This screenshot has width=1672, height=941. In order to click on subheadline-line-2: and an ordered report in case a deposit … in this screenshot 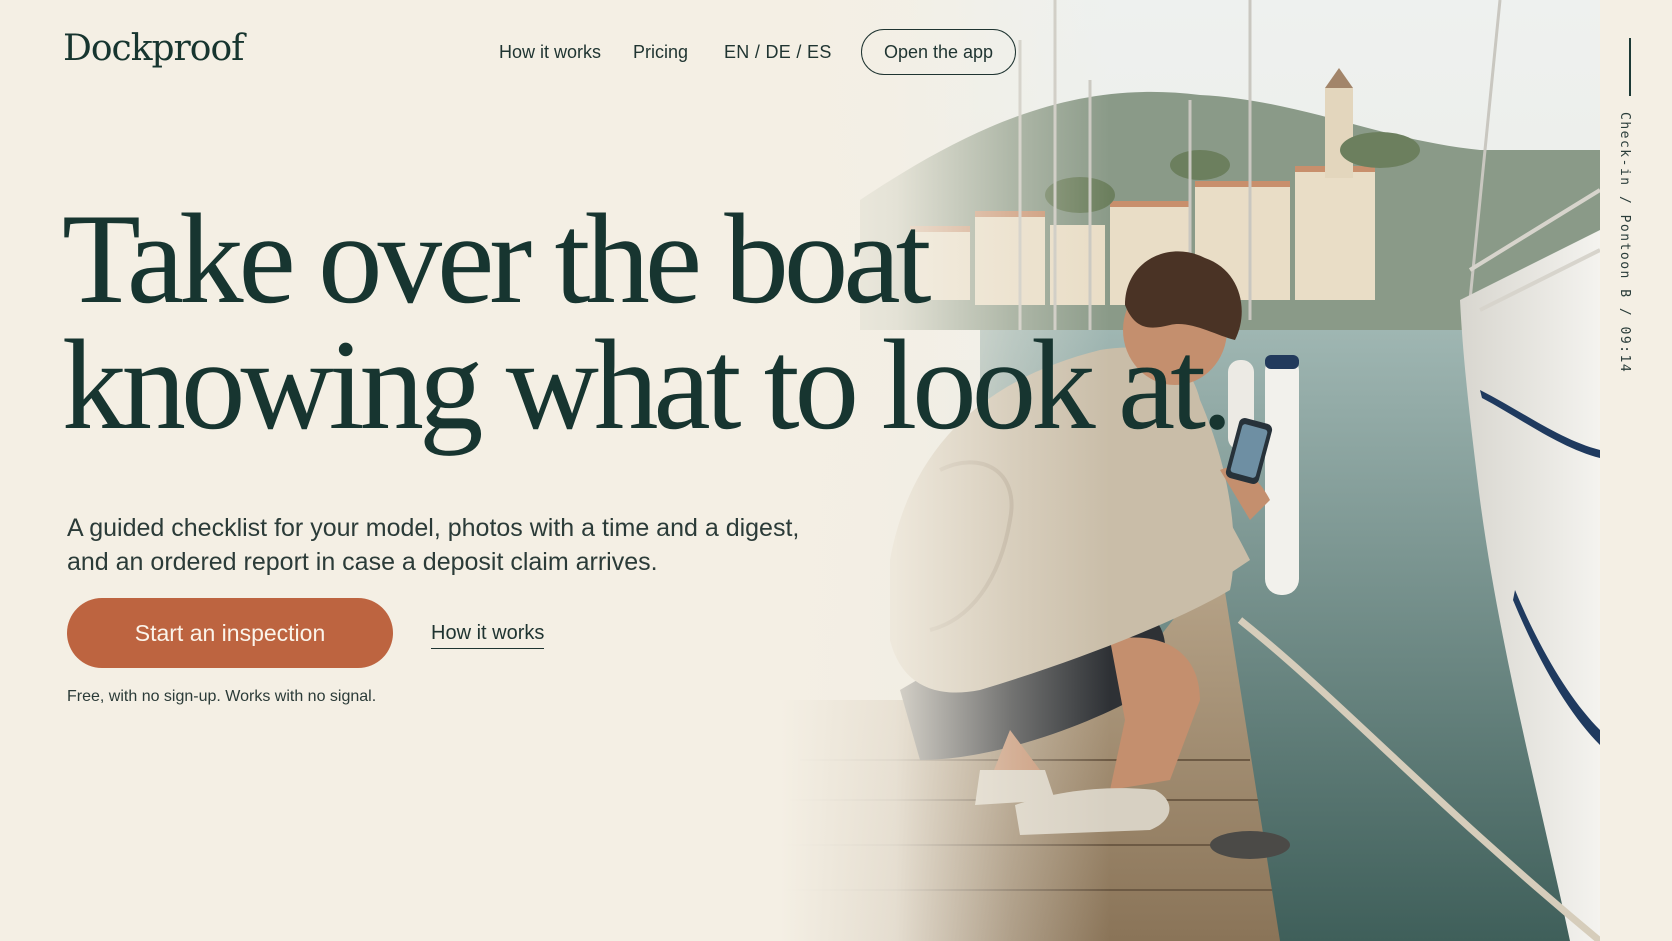, I will do `click(362, 562)`.